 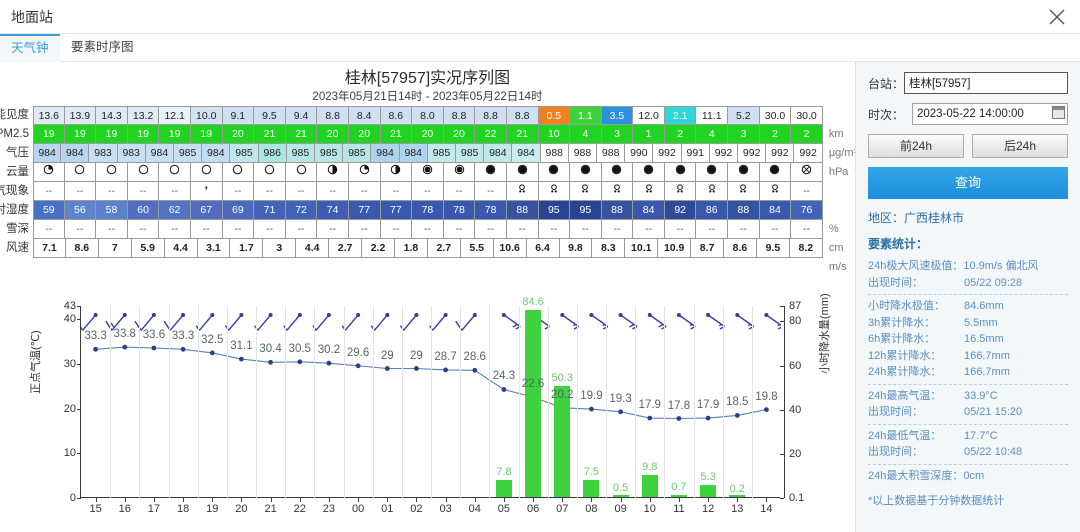 I want to click on precip-bar-label: 9.8, so click(x=650, y=467).